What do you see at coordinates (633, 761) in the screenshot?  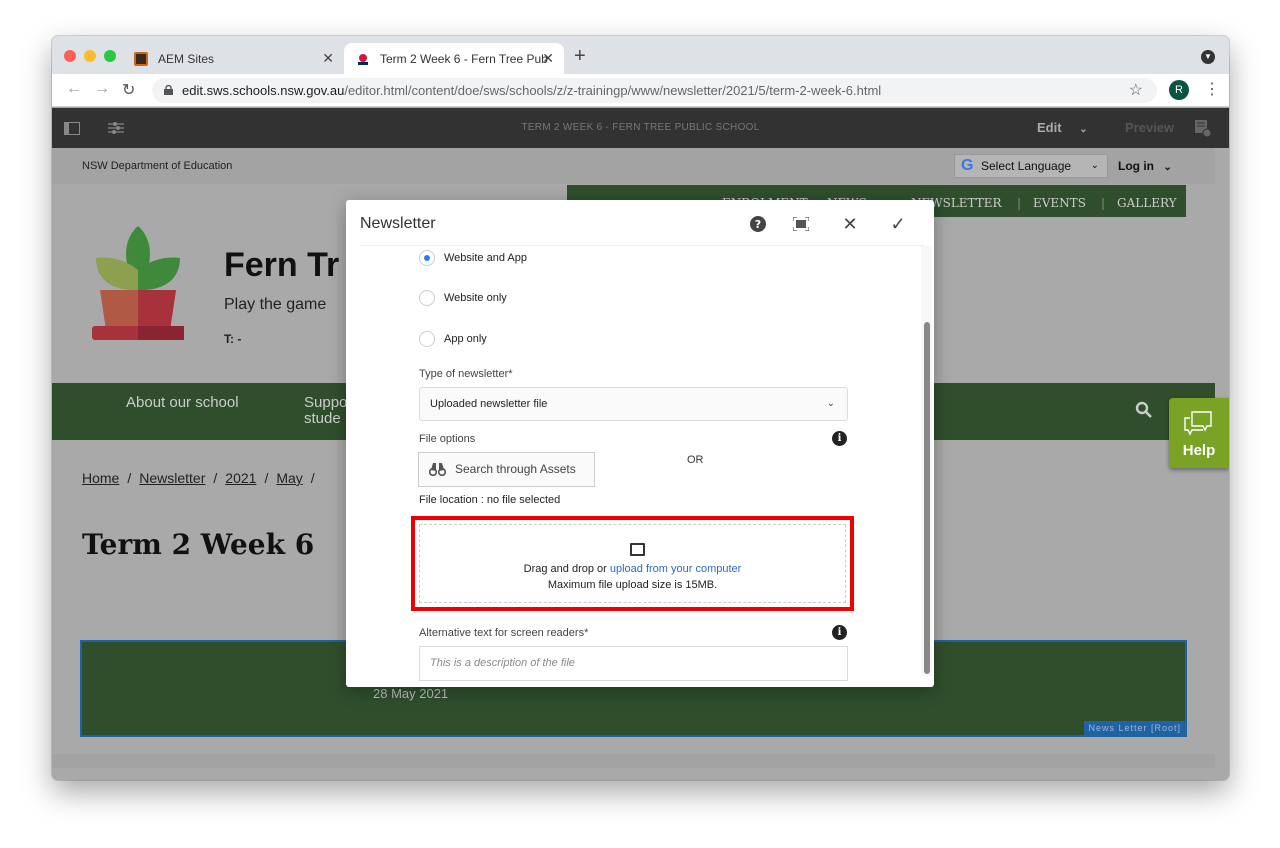 I see `page-bottom-bar` at bounding box center [633, 761].